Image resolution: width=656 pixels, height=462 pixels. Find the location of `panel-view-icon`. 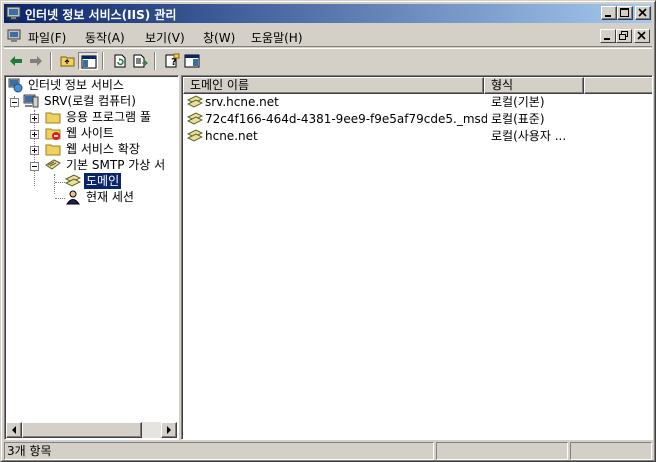

panel-view-icon is located at coordinates (192, 61).